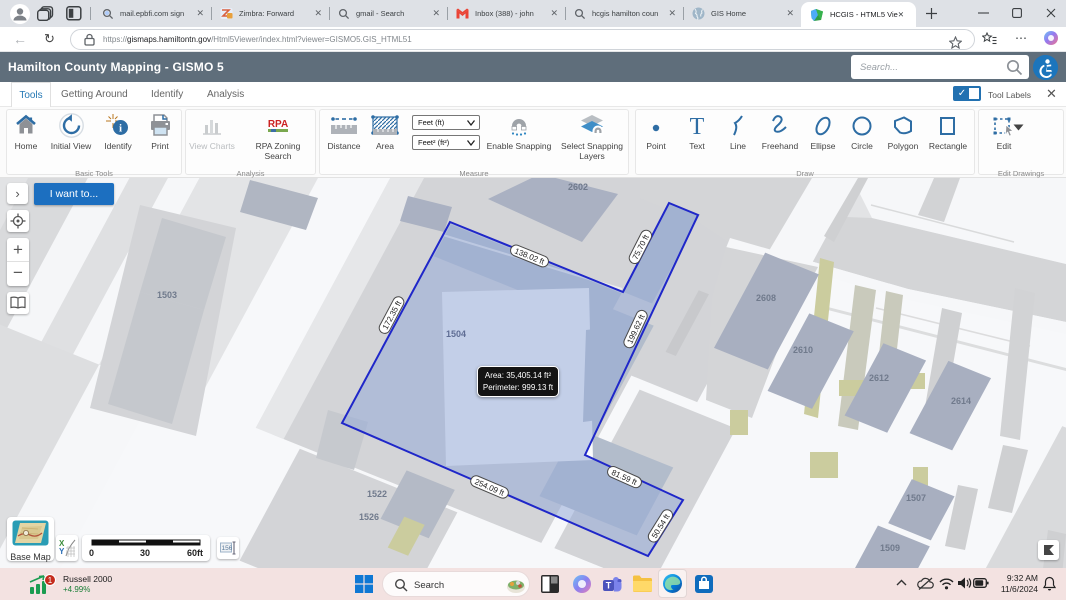  What do you see at coordinates (50, 580) in the screenshot?
I see `svg-text: 1` at bounding box center [50, 580].